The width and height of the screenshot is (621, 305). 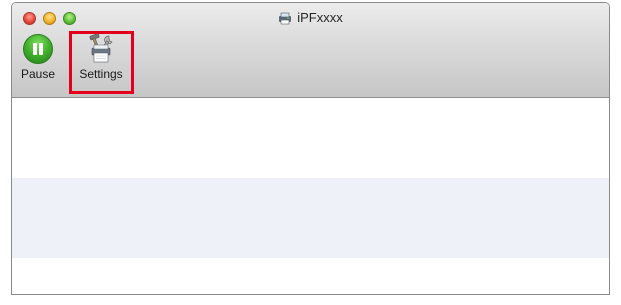 What do you see at coordinates (38, 49) in the screenshot?
I see `pause-circle-icon` at bounding box center [38, 49].